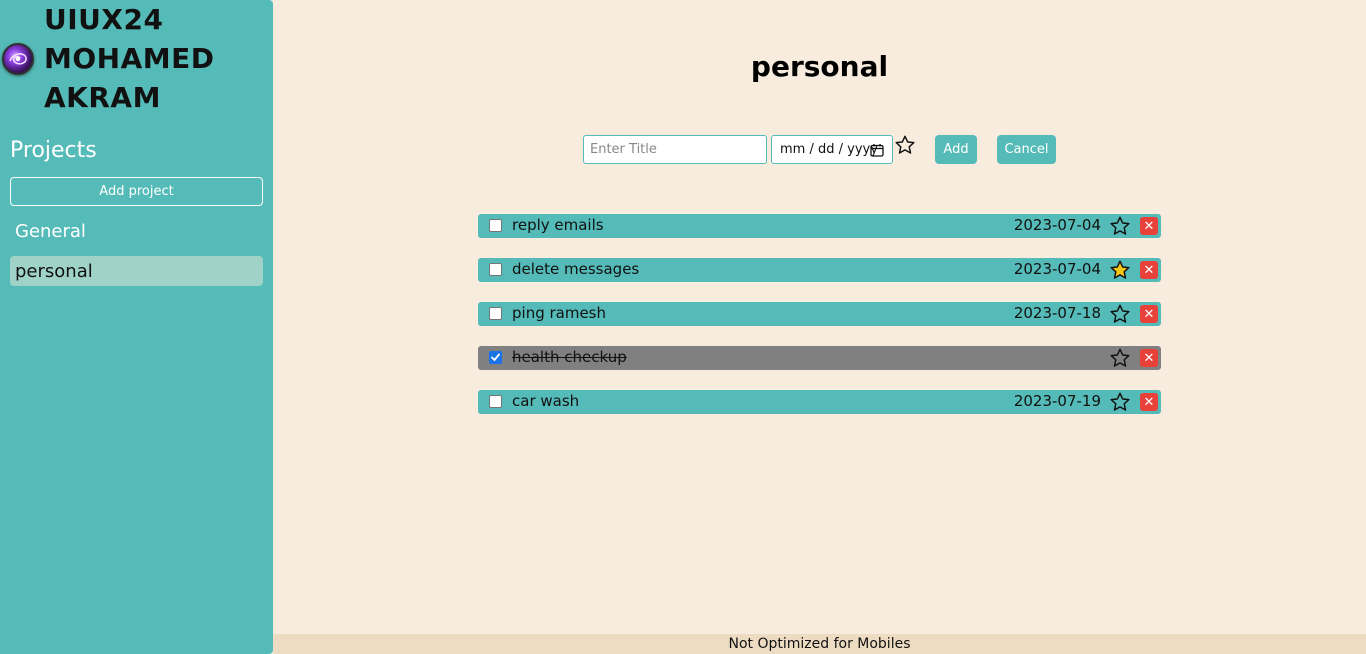 The height and width of the screenshot is (654, 1366). Describe the element at coordinates (558, 225) in the screenshot. I see `task-title: reply emails` at that location.